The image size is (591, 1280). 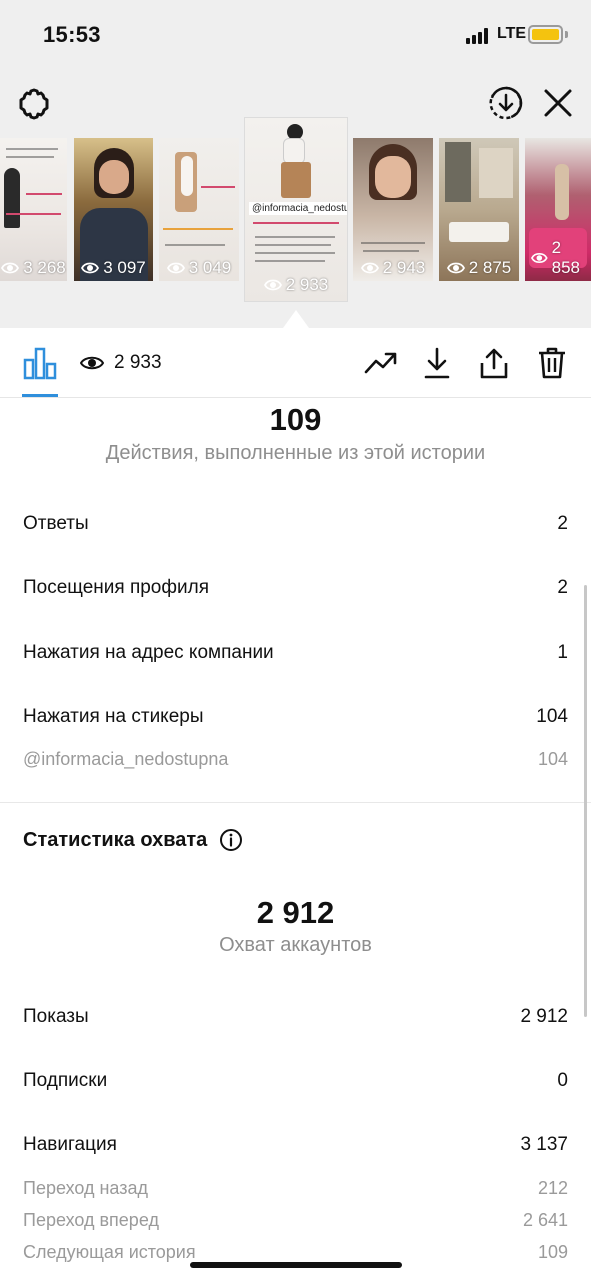 I want to click on save-story-button, so click(x=506, y=103).